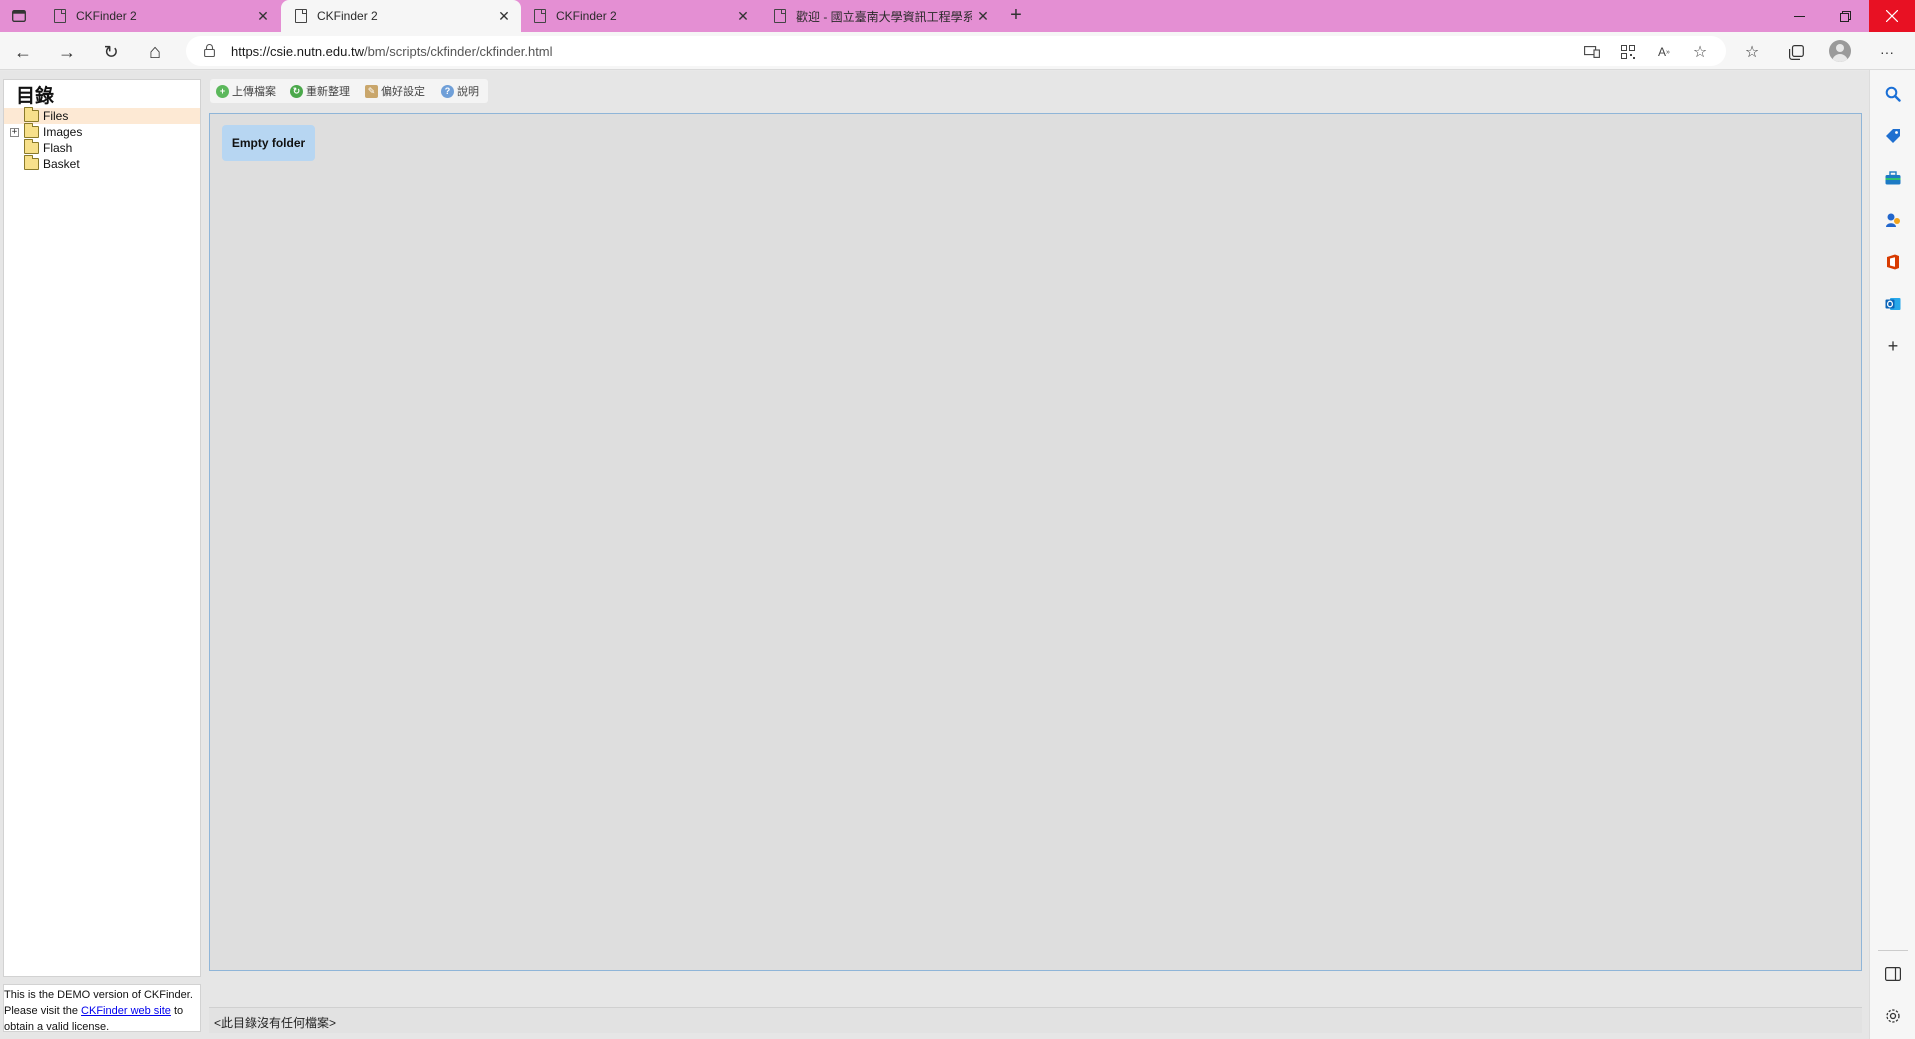 The image size is (1915, 1039). Describe the element at coordinates (23, 52) in the screenshot. I see `back-button: ←` at that location.